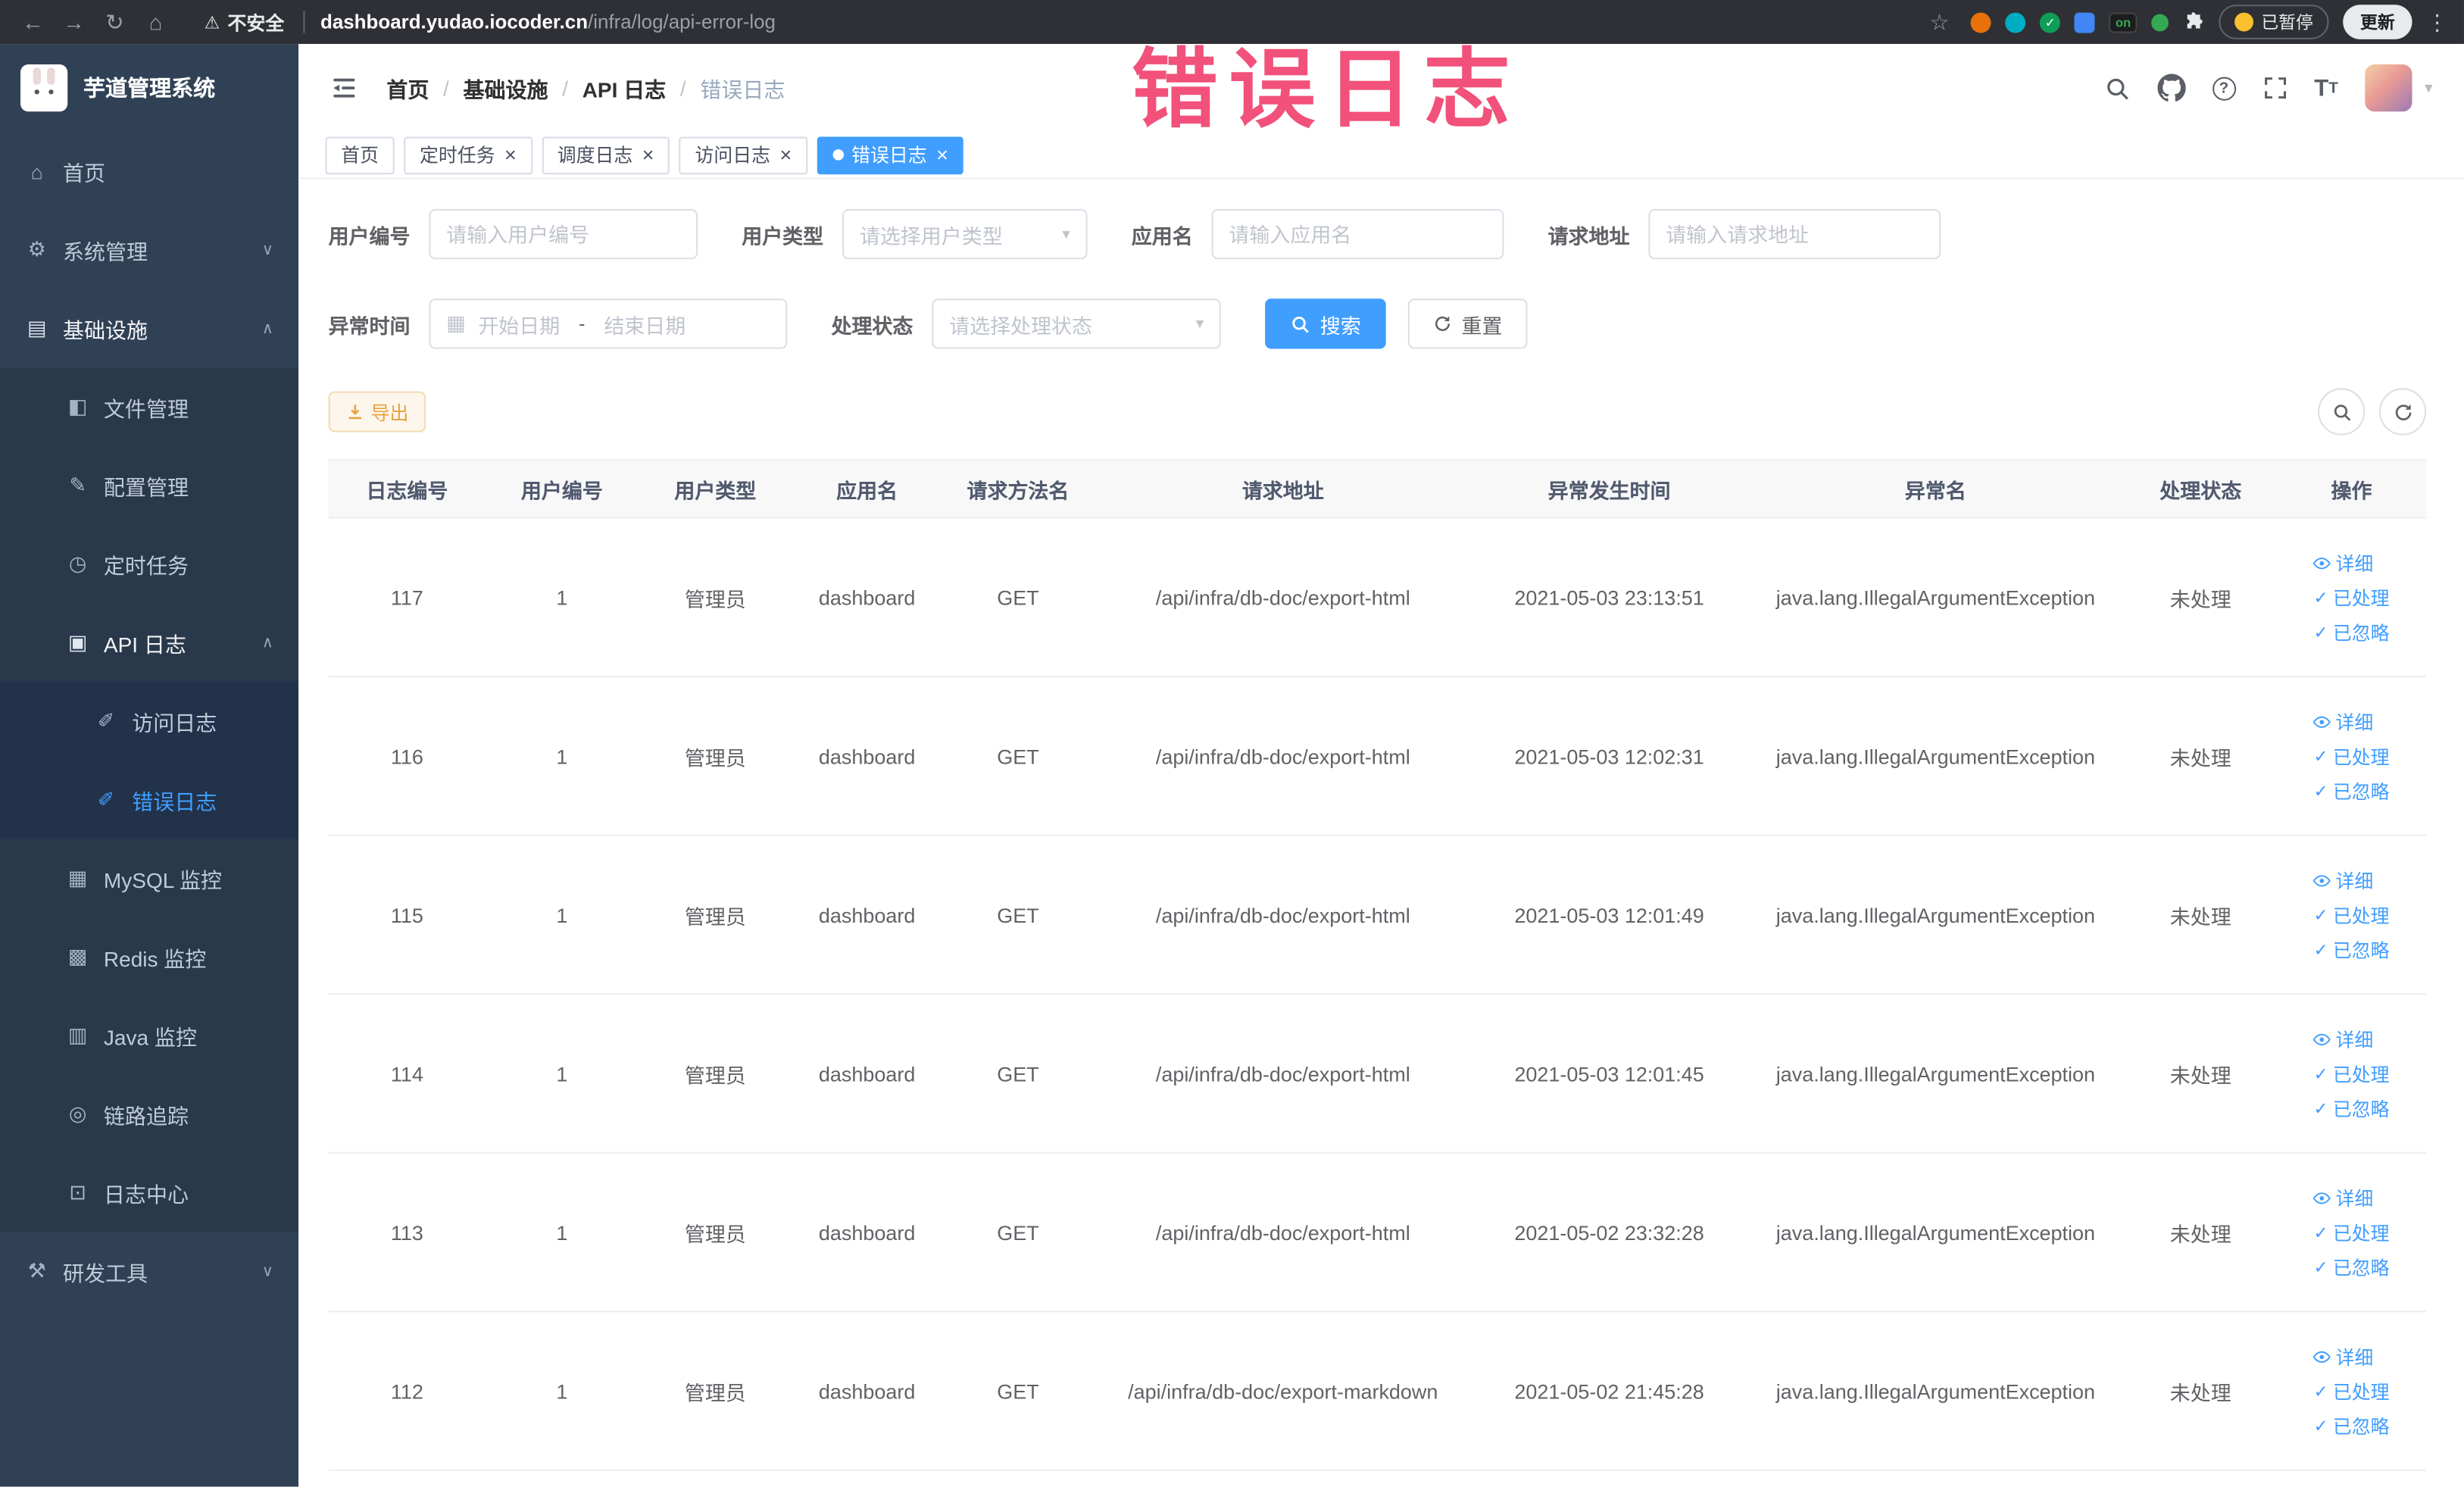 Image resolution: width=2464 pixels, height=1487 pixels. What do you see at coordinates (407, 490) in the screenshot?
I see `column-header: 日志编号` at bounding box center [407, 490].